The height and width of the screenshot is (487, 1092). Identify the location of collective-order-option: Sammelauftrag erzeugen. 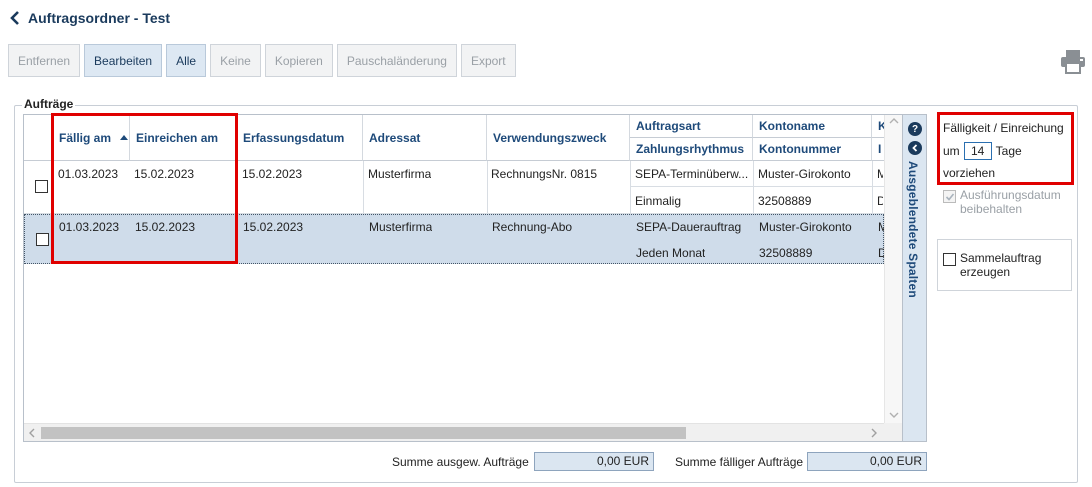
(1001, 265).